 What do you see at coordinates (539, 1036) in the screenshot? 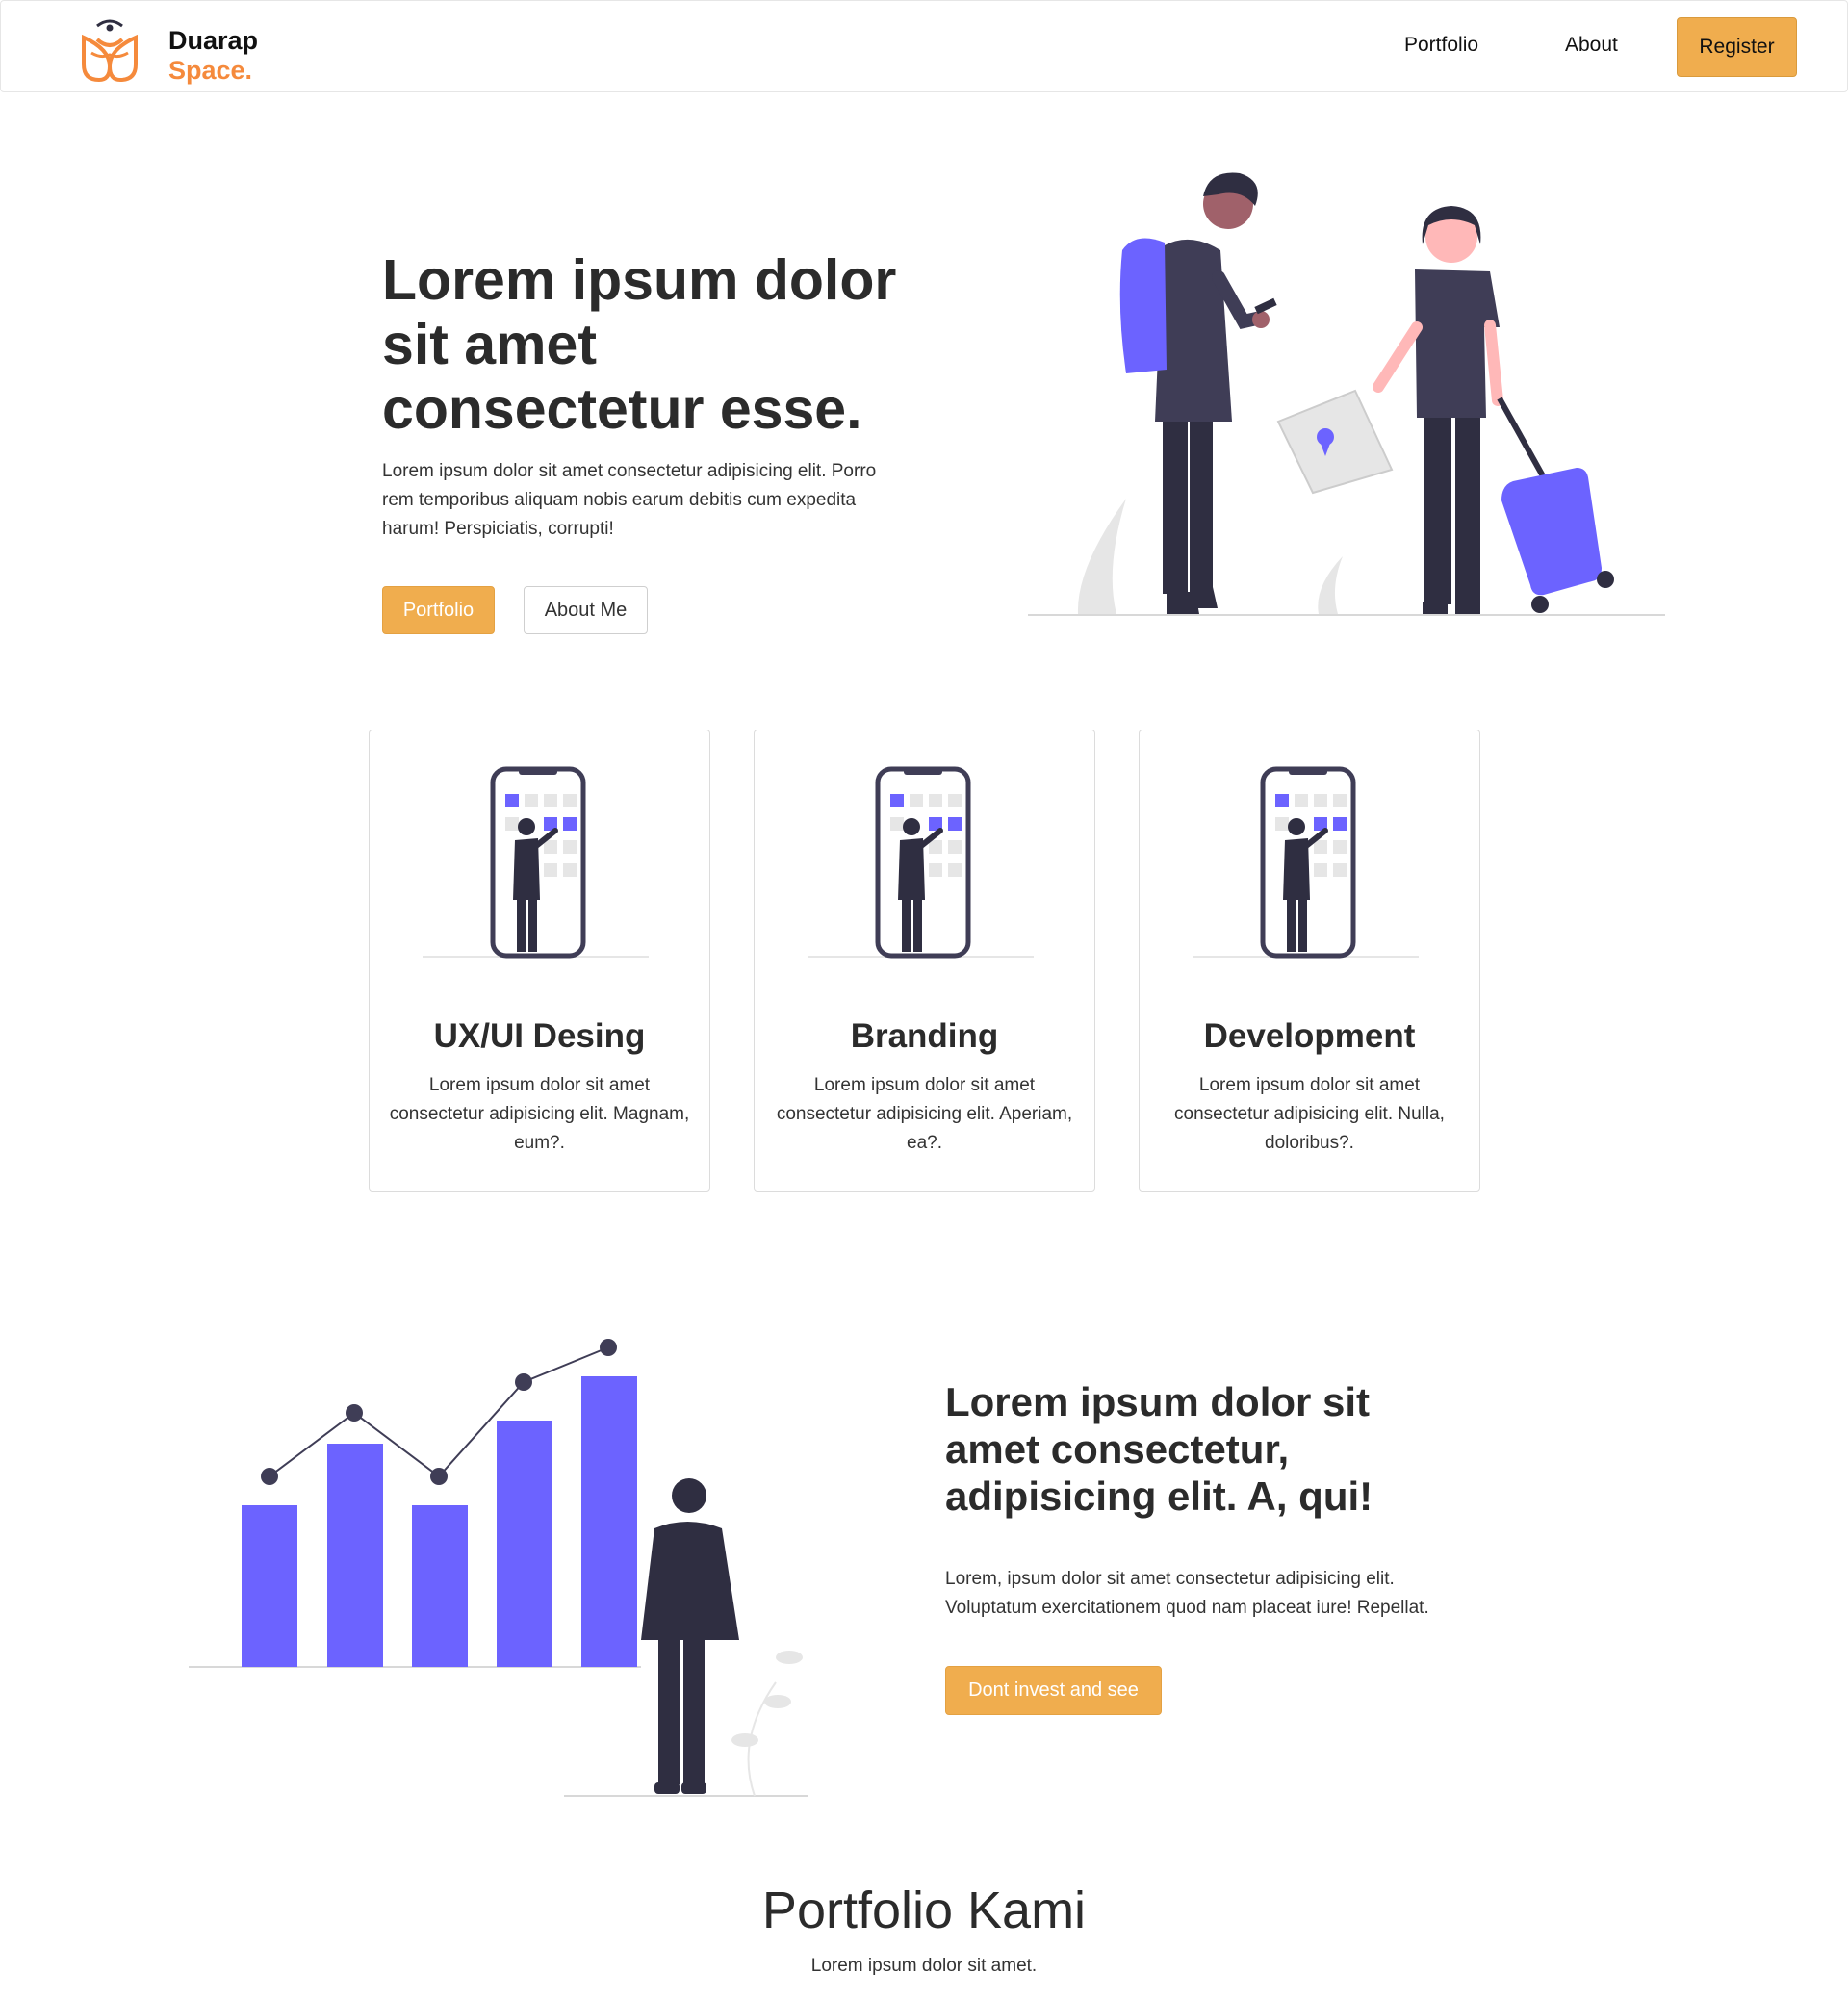
I see `service-title: UX/UI Desing` at bounding box center [539, 1036].